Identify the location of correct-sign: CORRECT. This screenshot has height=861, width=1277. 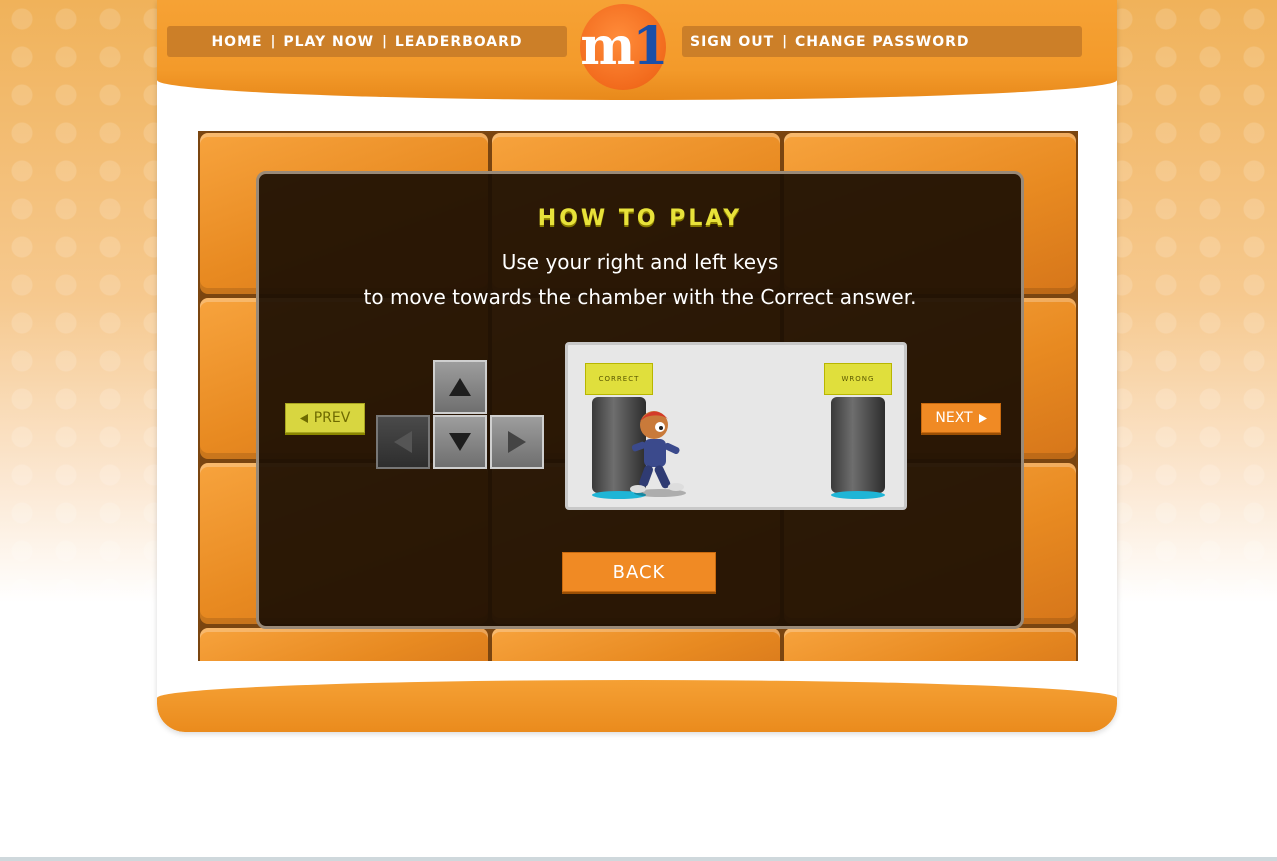
(619, 379).